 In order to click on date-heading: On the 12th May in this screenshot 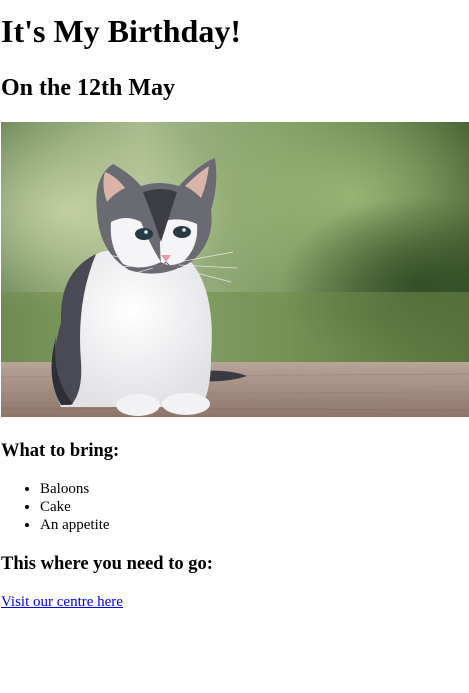, I will do `click(88, 88)`.